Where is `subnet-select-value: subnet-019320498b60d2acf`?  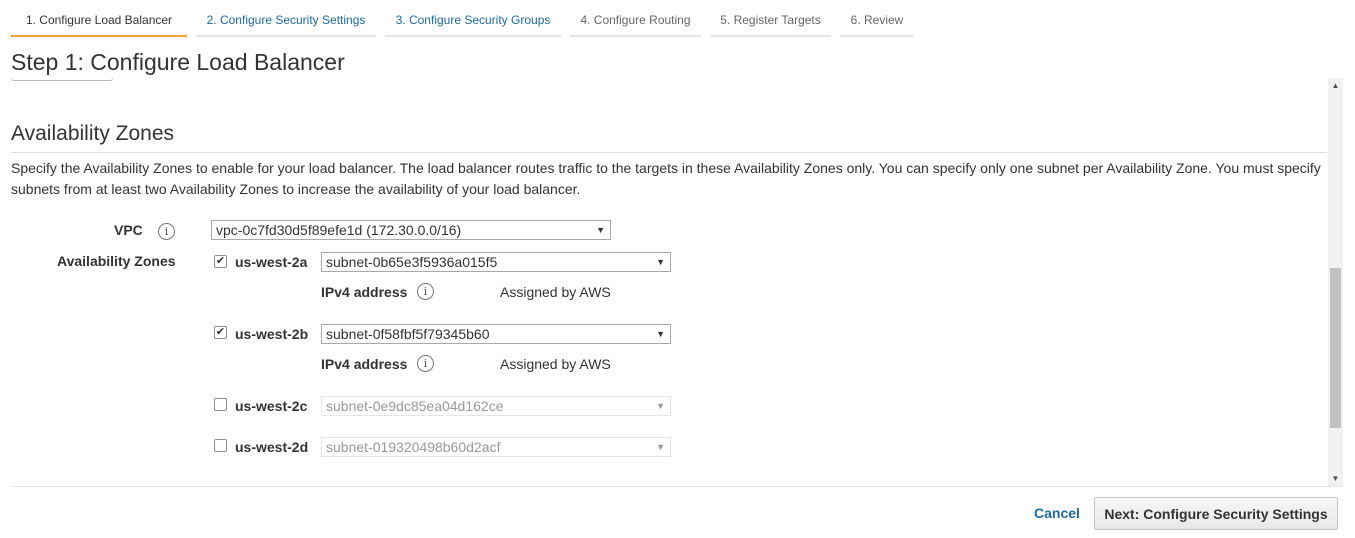 subnet-select-value: subnet-019320498b60d2acf is located at coordinates (413, 447).